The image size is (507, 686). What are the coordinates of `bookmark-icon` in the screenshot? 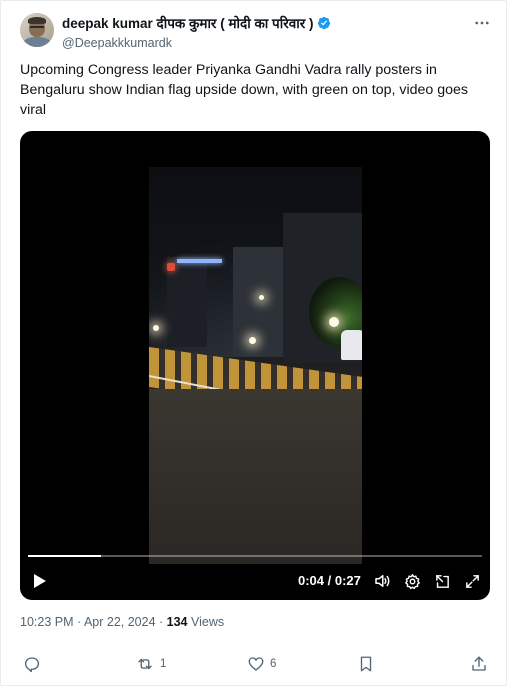 It's located at (366, 664).